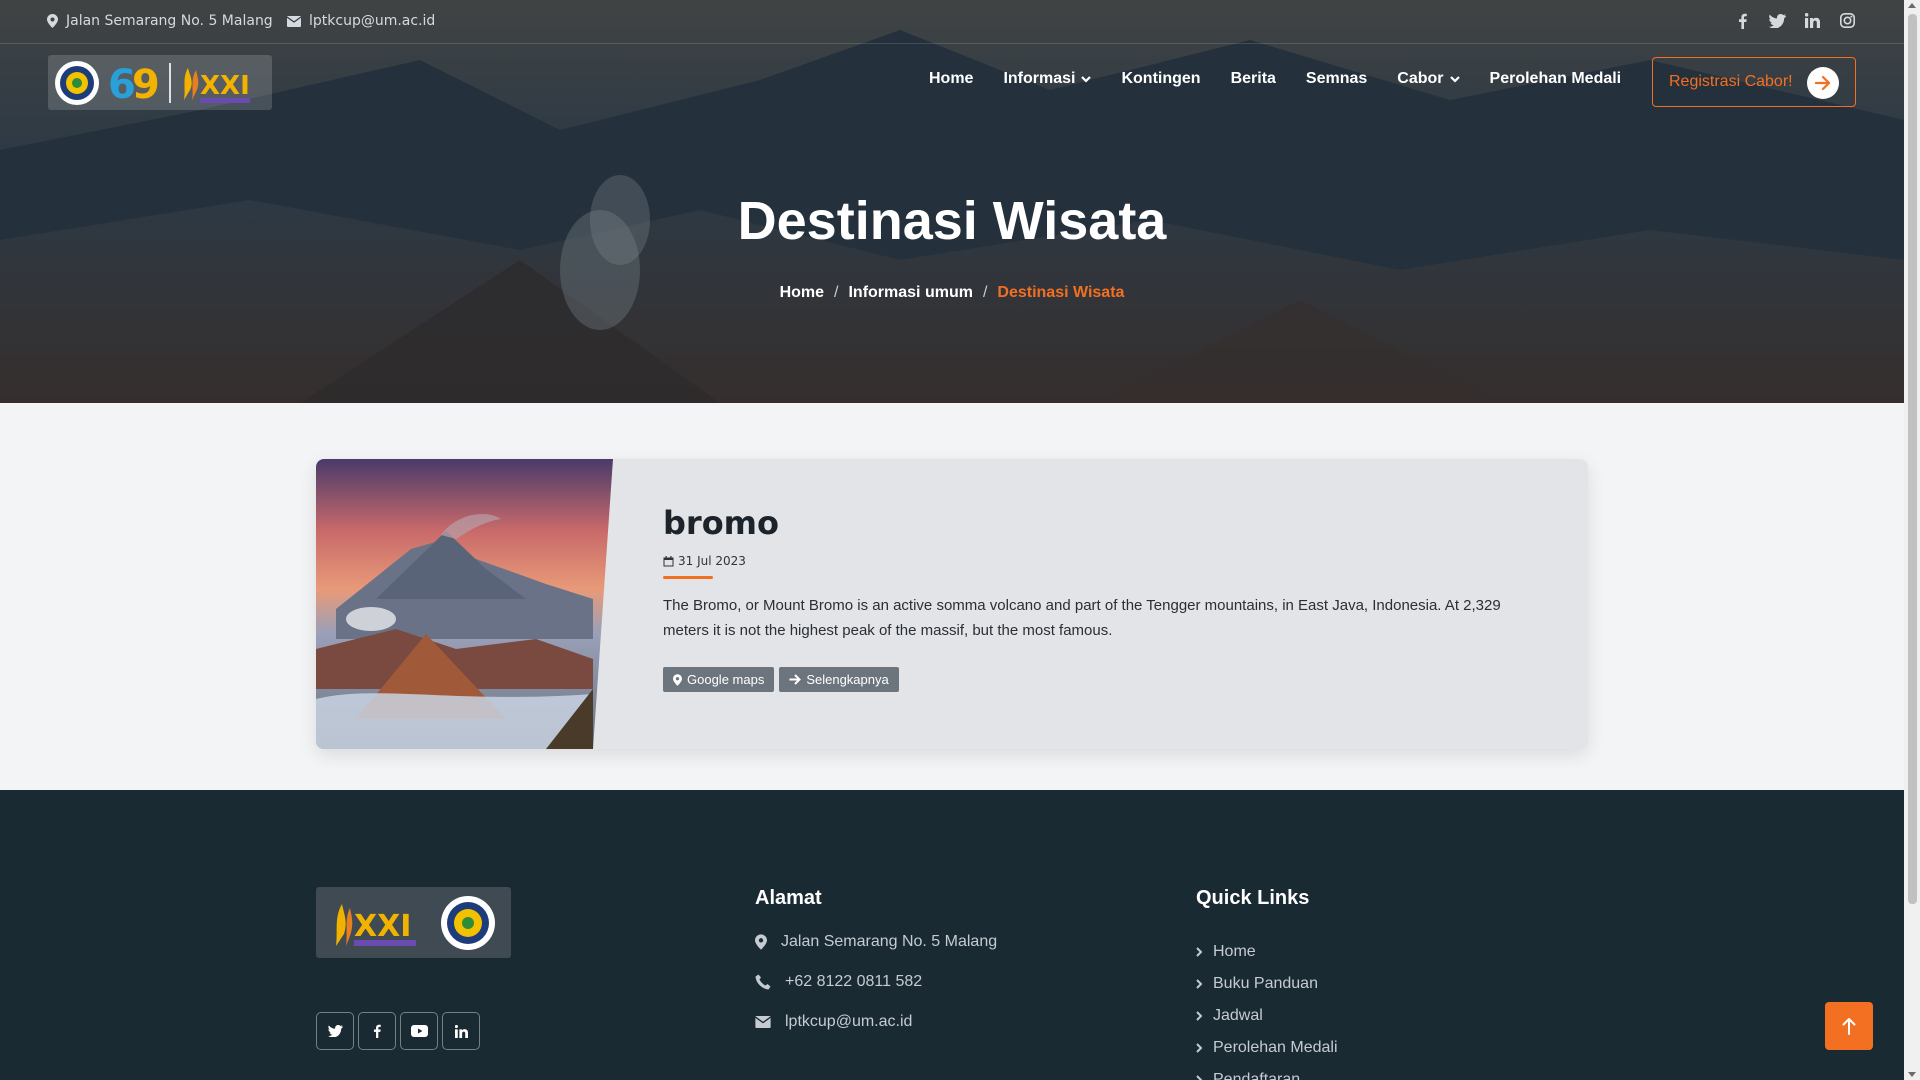  Describe the element at coordinates (788, 898) in the screenshot. I see `footer-address-title: Alamat` at that location.